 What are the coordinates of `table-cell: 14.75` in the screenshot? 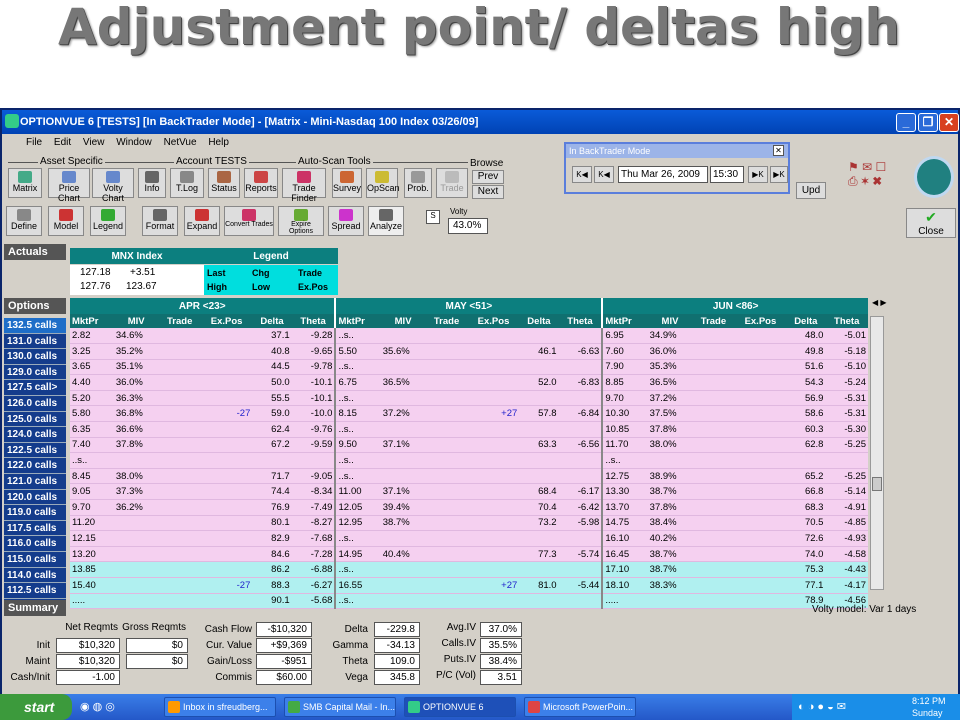 It's located at (625, 523).